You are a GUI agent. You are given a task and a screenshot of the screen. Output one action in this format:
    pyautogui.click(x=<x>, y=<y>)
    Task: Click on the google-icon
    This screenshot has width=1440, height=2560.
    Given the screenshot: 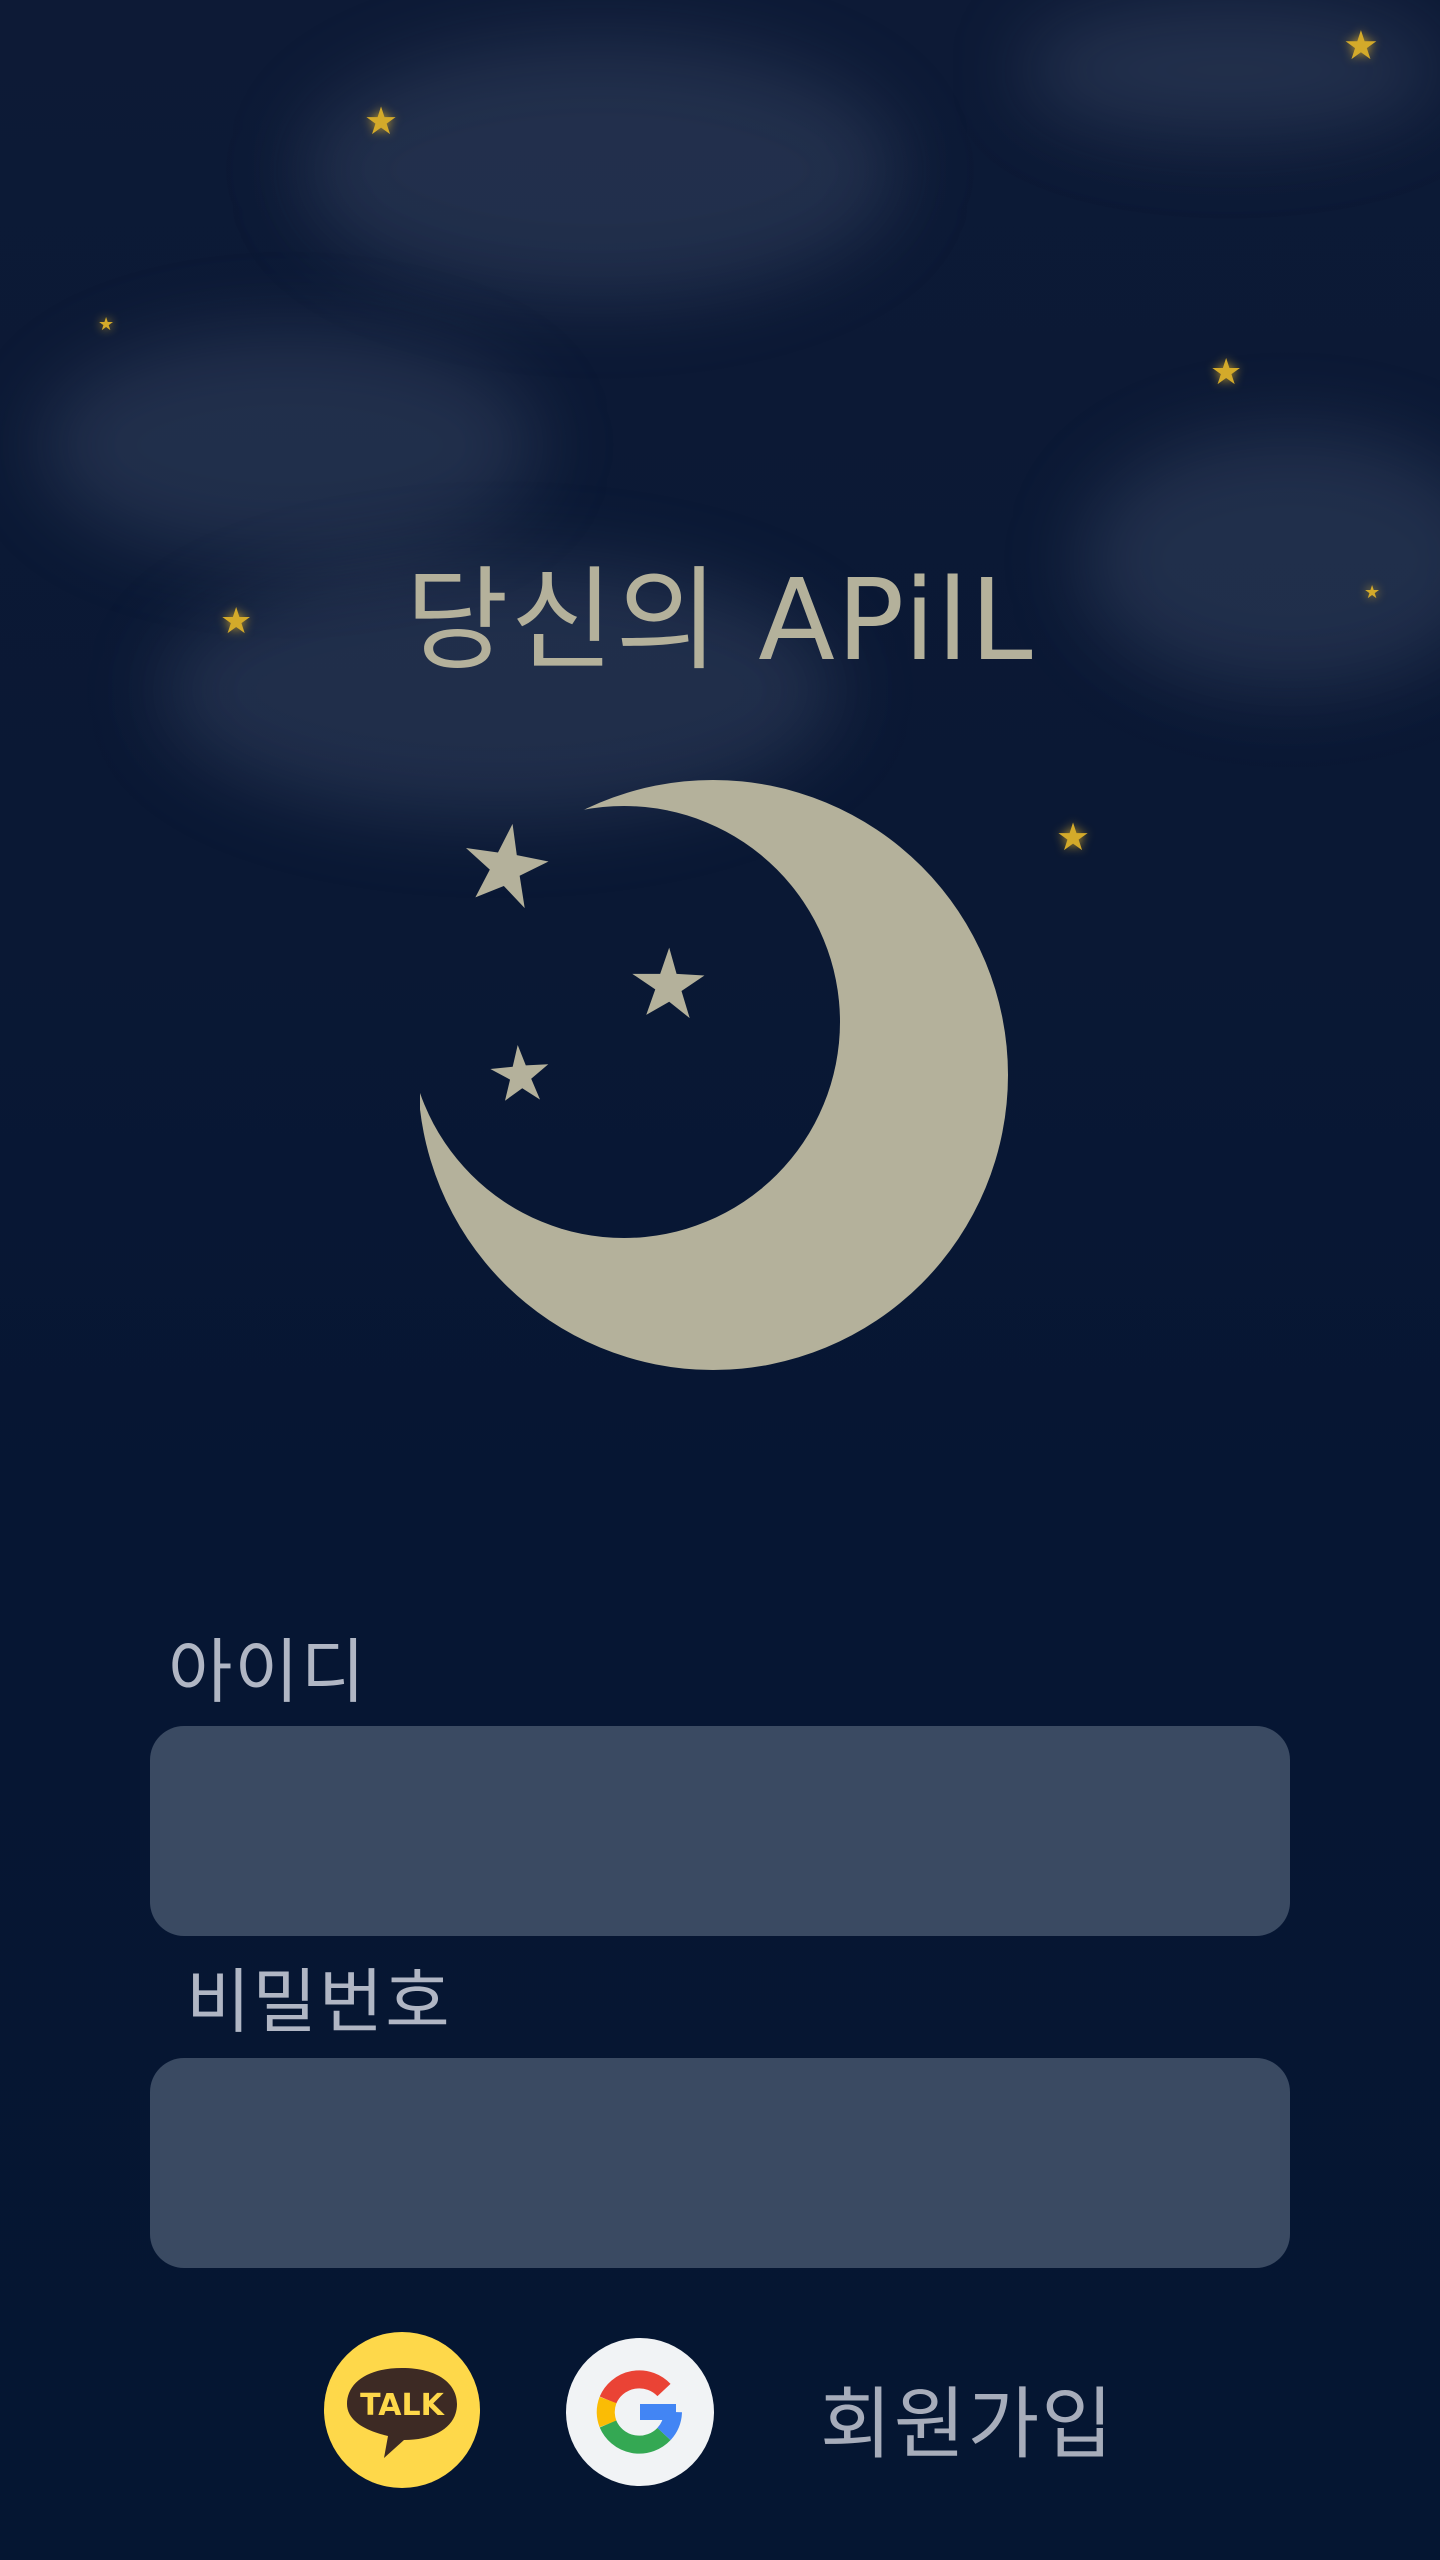 What is the action you would take?
    pyautogui.click(x=639, y=2412)
    